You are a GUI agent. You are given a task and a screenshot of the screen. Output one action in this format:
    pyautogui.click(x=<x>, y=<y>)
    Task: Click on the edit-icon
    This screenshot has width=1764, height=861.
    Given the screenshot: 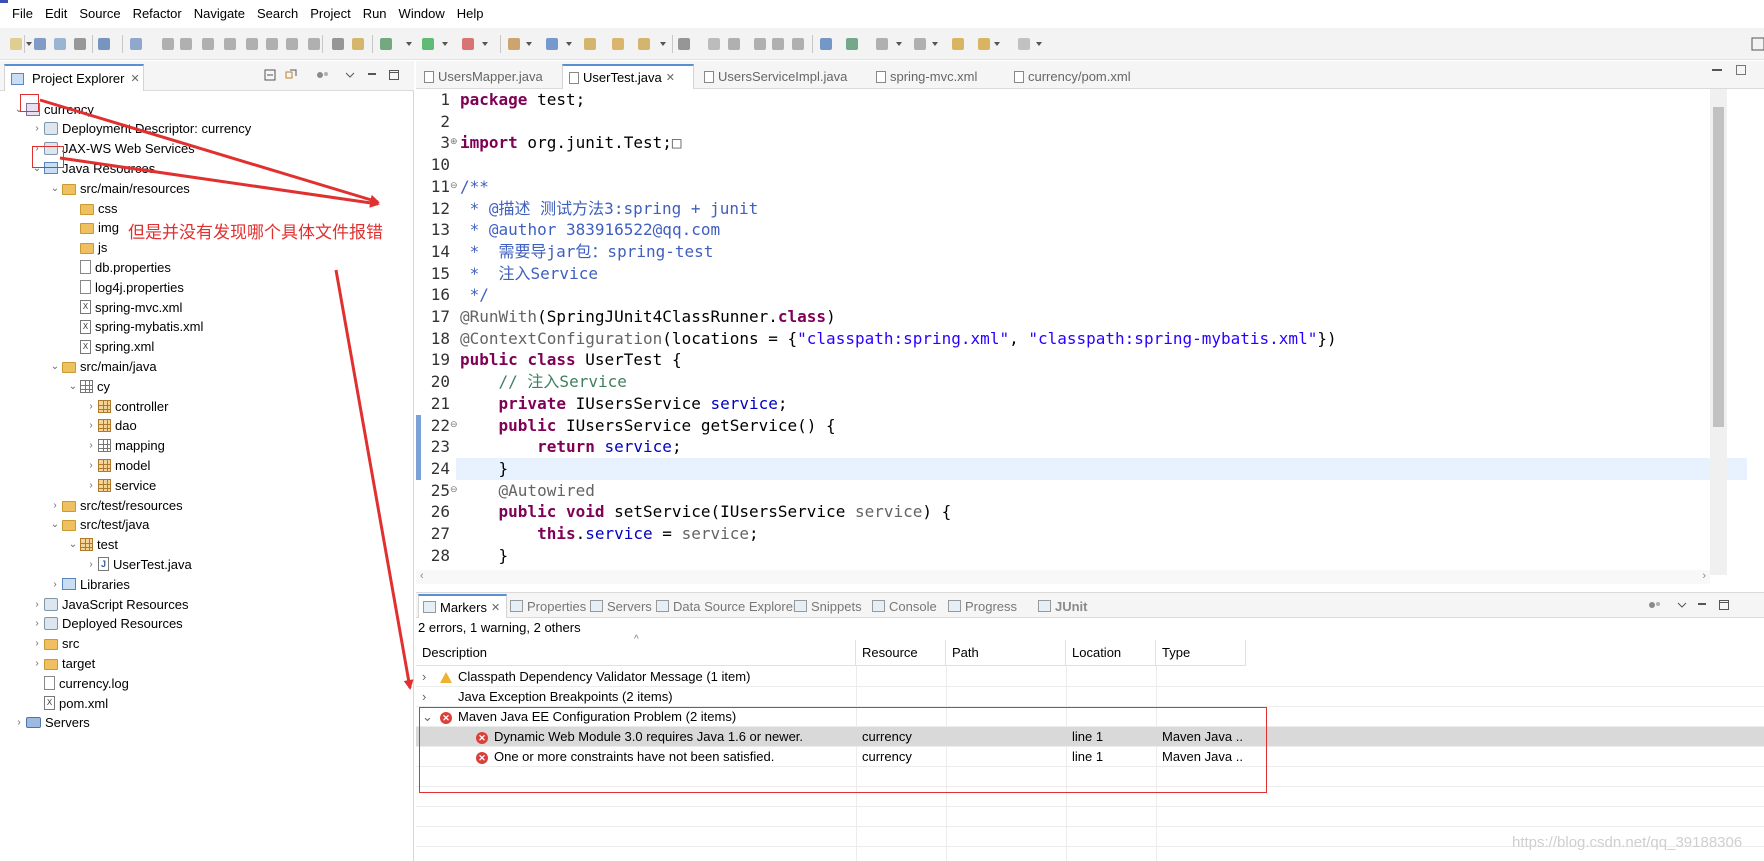 What is the action you would take?
    pyautogui.click(x=734, y=44)
    